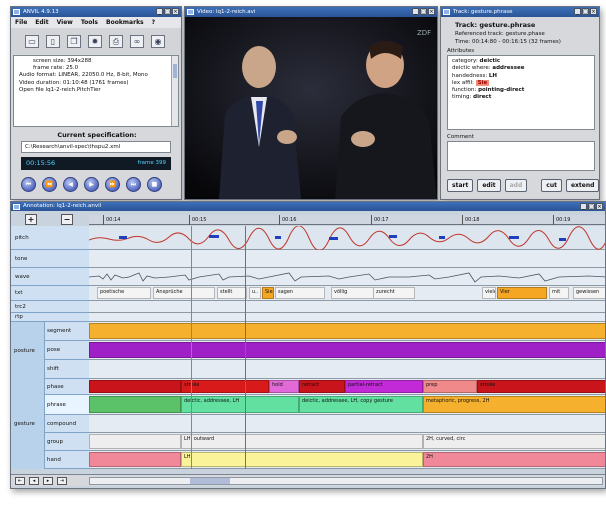 The height and width of the screenshot is (512, 606). I want to click on tier-label-rtp: rtp, so click(50, 317).